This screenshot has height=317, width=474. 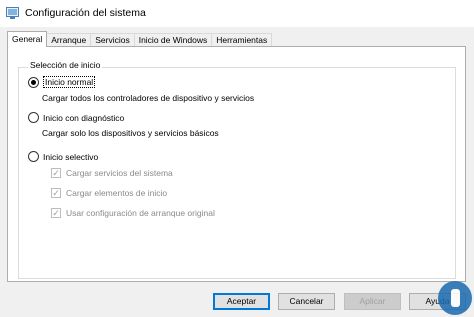 What do you see at coordinates (242, 40) in the screenshot?
I see `tab-herramientas: Herramientas` at bounding box center [242, 40].